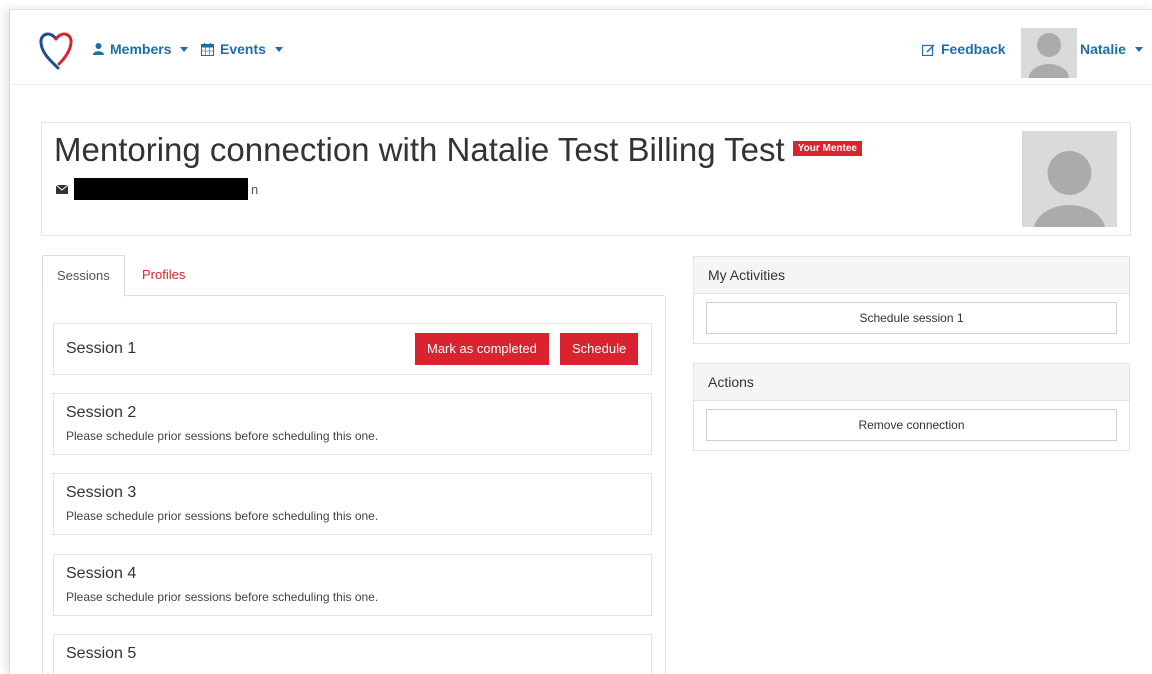 The image size is (1152, 674). I want to click on mentee-badge: Your Mentee, so click(827, 148).